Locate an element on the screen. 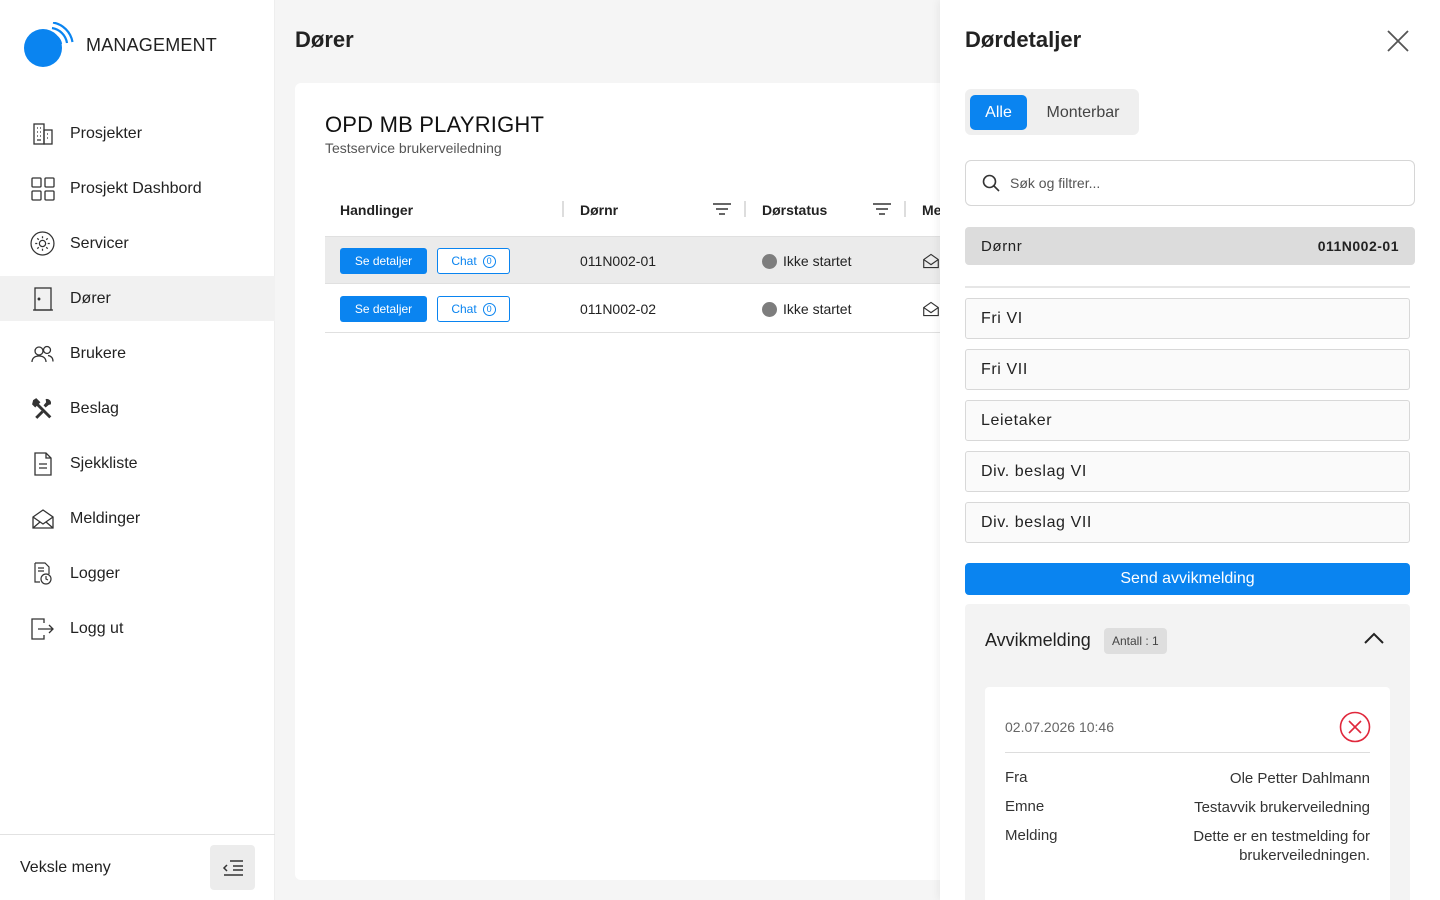 The width and height of the screenshot is (1440, 900). sidebar-item-servicer: Servicer is located at coordinates (137, 243).